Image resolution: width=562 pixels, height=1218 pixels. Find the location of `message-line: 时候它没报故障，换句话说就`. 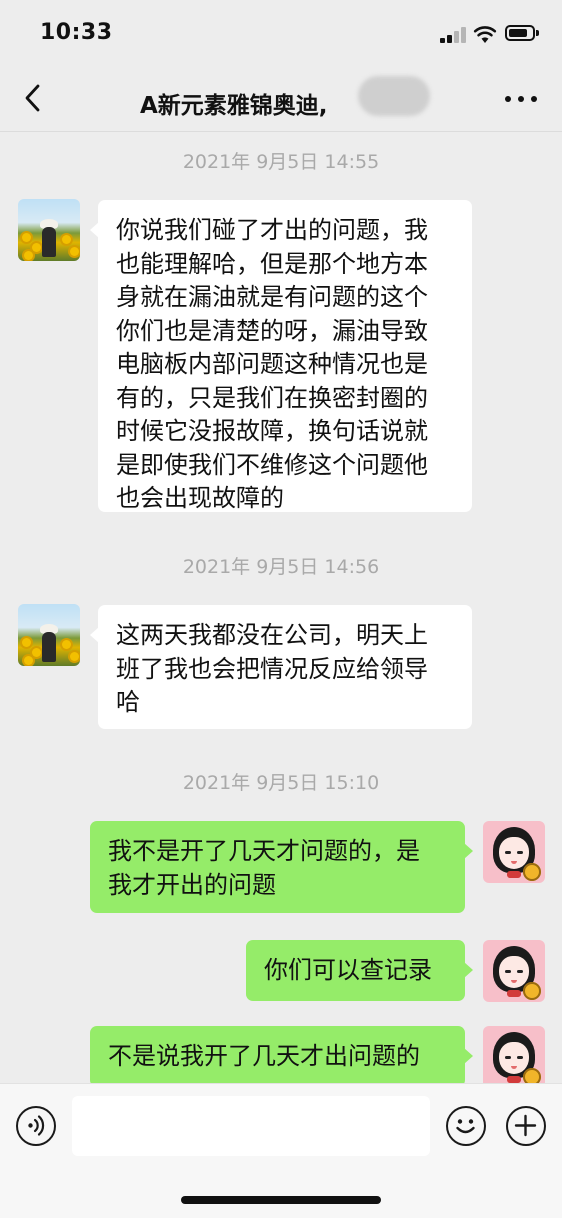

message-line: 时候它没报故障，换句话说就 is located at coordinates (272, 431).